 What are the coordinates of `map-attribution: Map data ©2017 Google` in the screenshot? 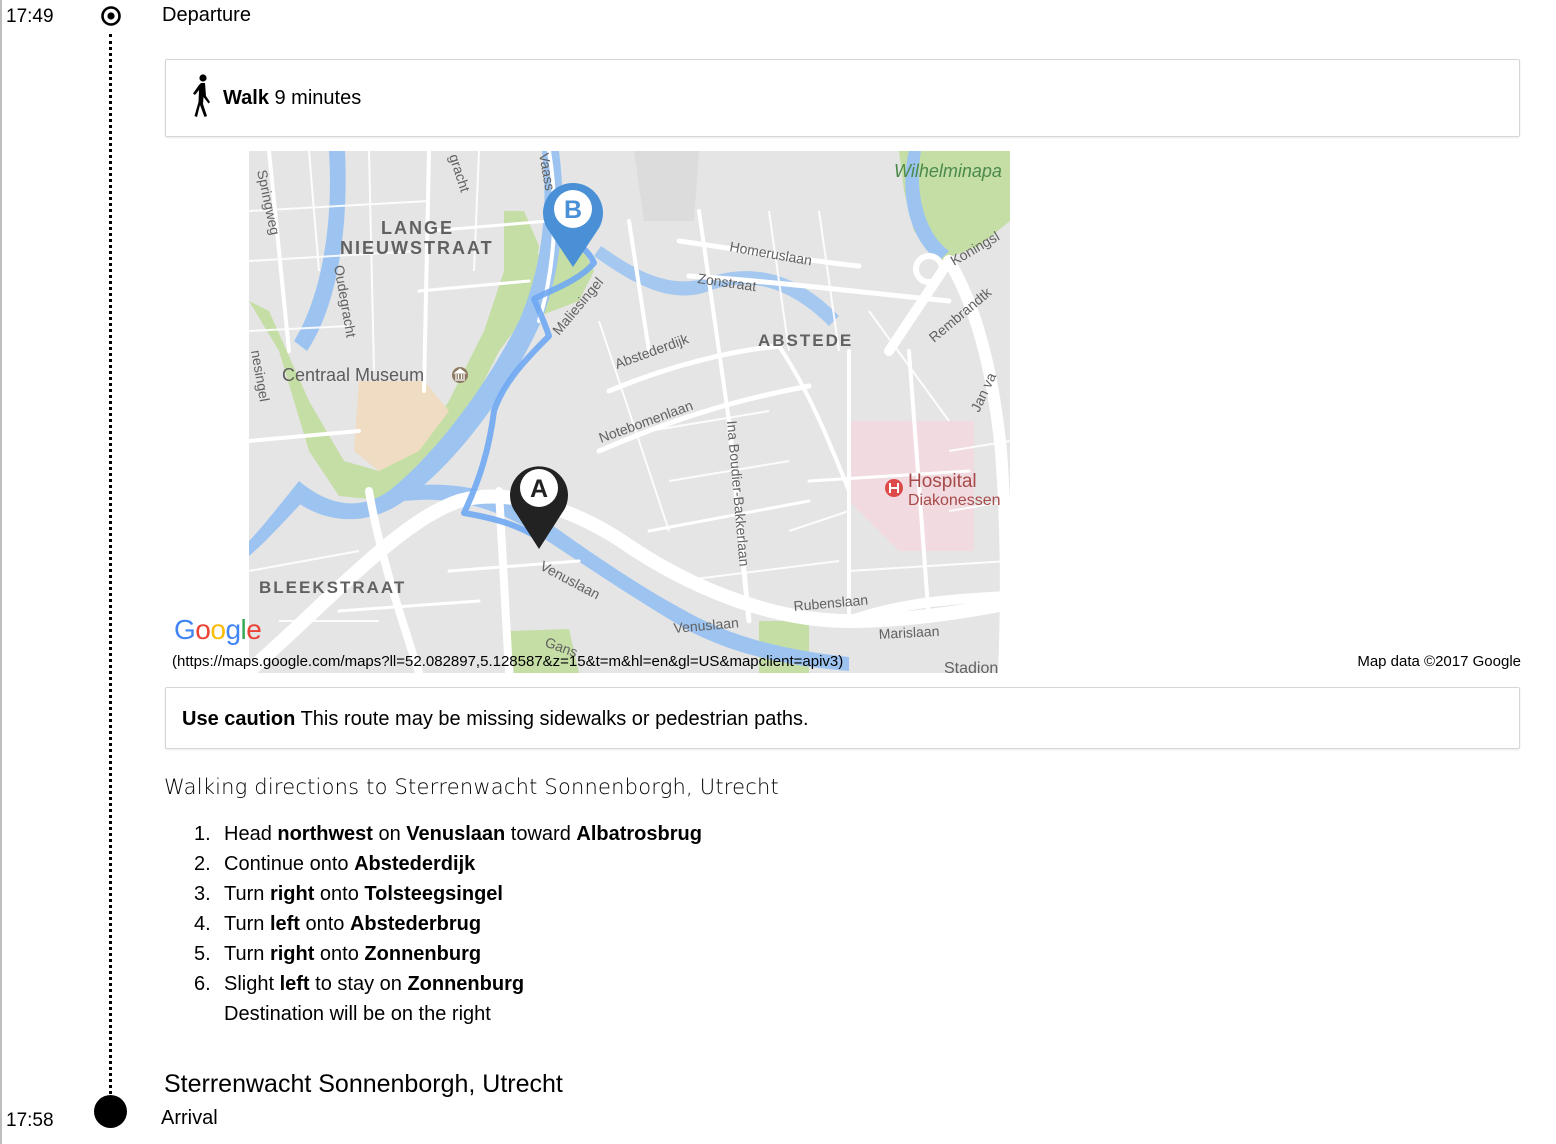 It's located at (1439, 661).